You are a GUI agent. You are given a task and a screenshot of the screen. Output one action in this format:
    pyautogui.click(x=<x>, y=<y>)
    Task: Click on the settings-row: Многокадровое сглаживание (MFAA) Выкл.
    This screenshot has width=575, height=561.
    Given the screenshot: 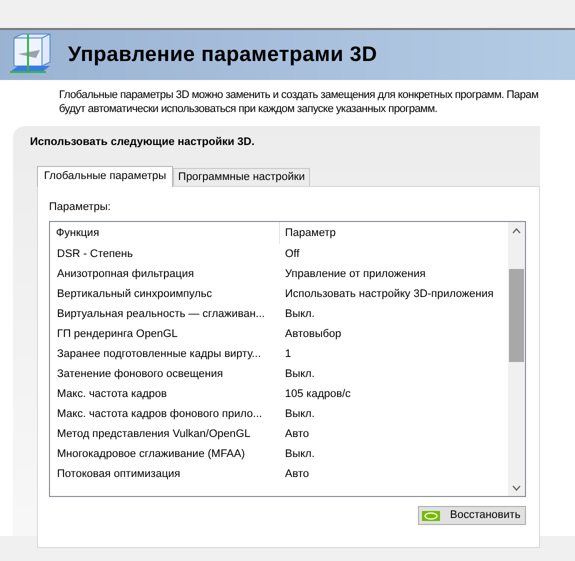 What is the action you would take?
    pyautogui.click(x=279, y=454)
    